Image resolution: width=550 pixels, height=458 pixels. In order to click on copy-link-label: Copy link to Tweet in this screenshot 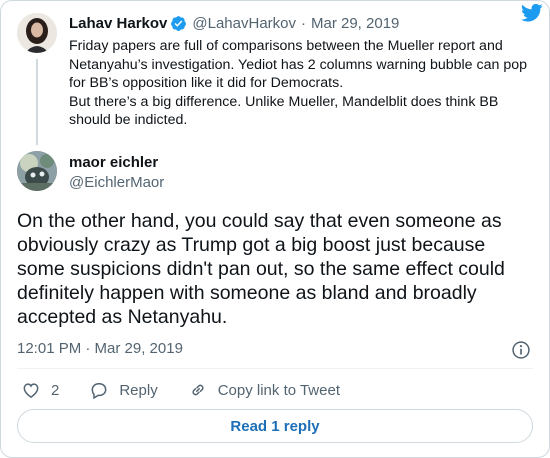, I will do `click(278, 390)`.